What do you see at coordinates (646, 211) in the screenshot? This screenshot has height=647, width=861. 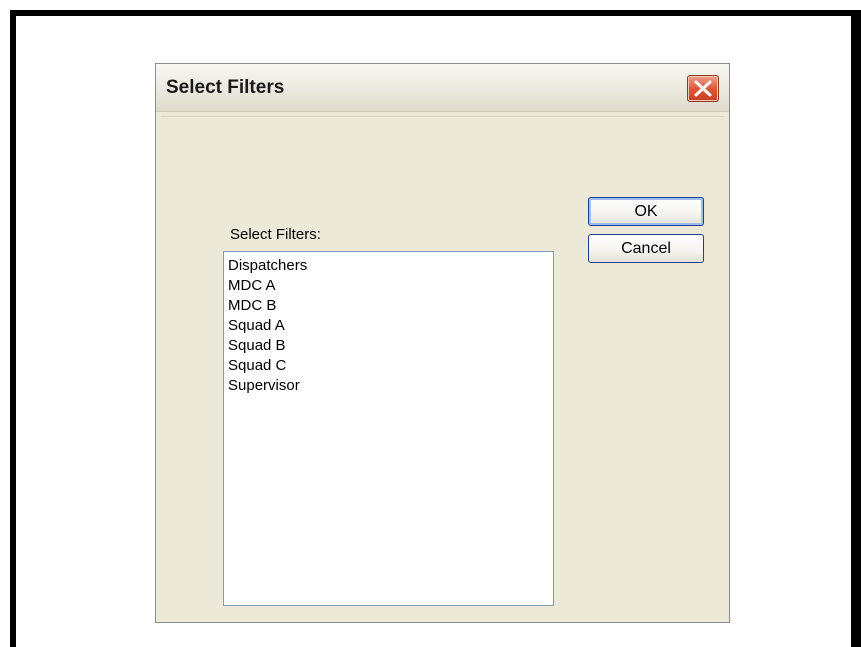 I see `ok-button: OK` at bounding box center [646, 211].